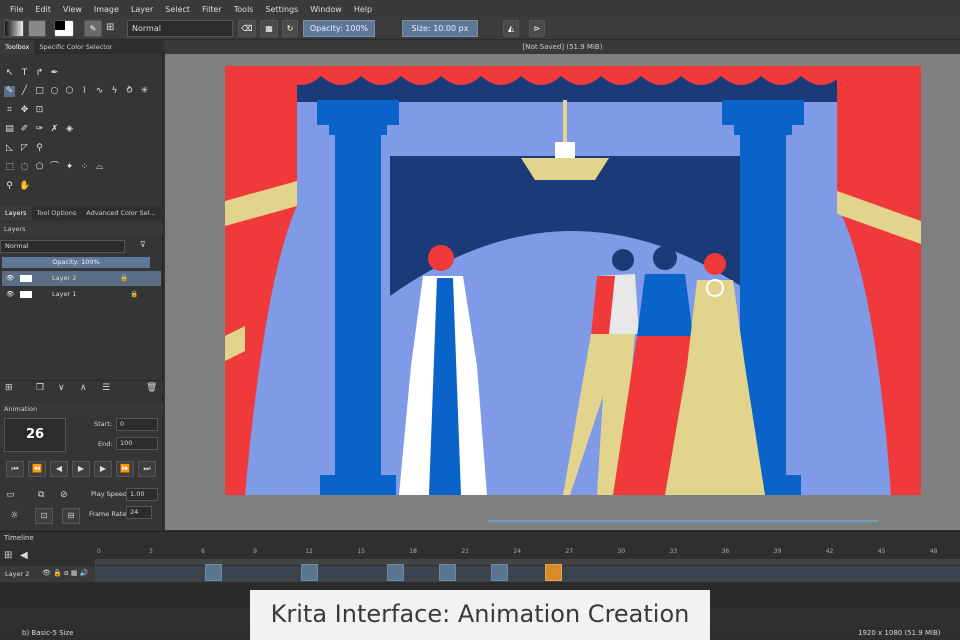  I want to click on rectangle-tool-icon: □, so click(39, 91).